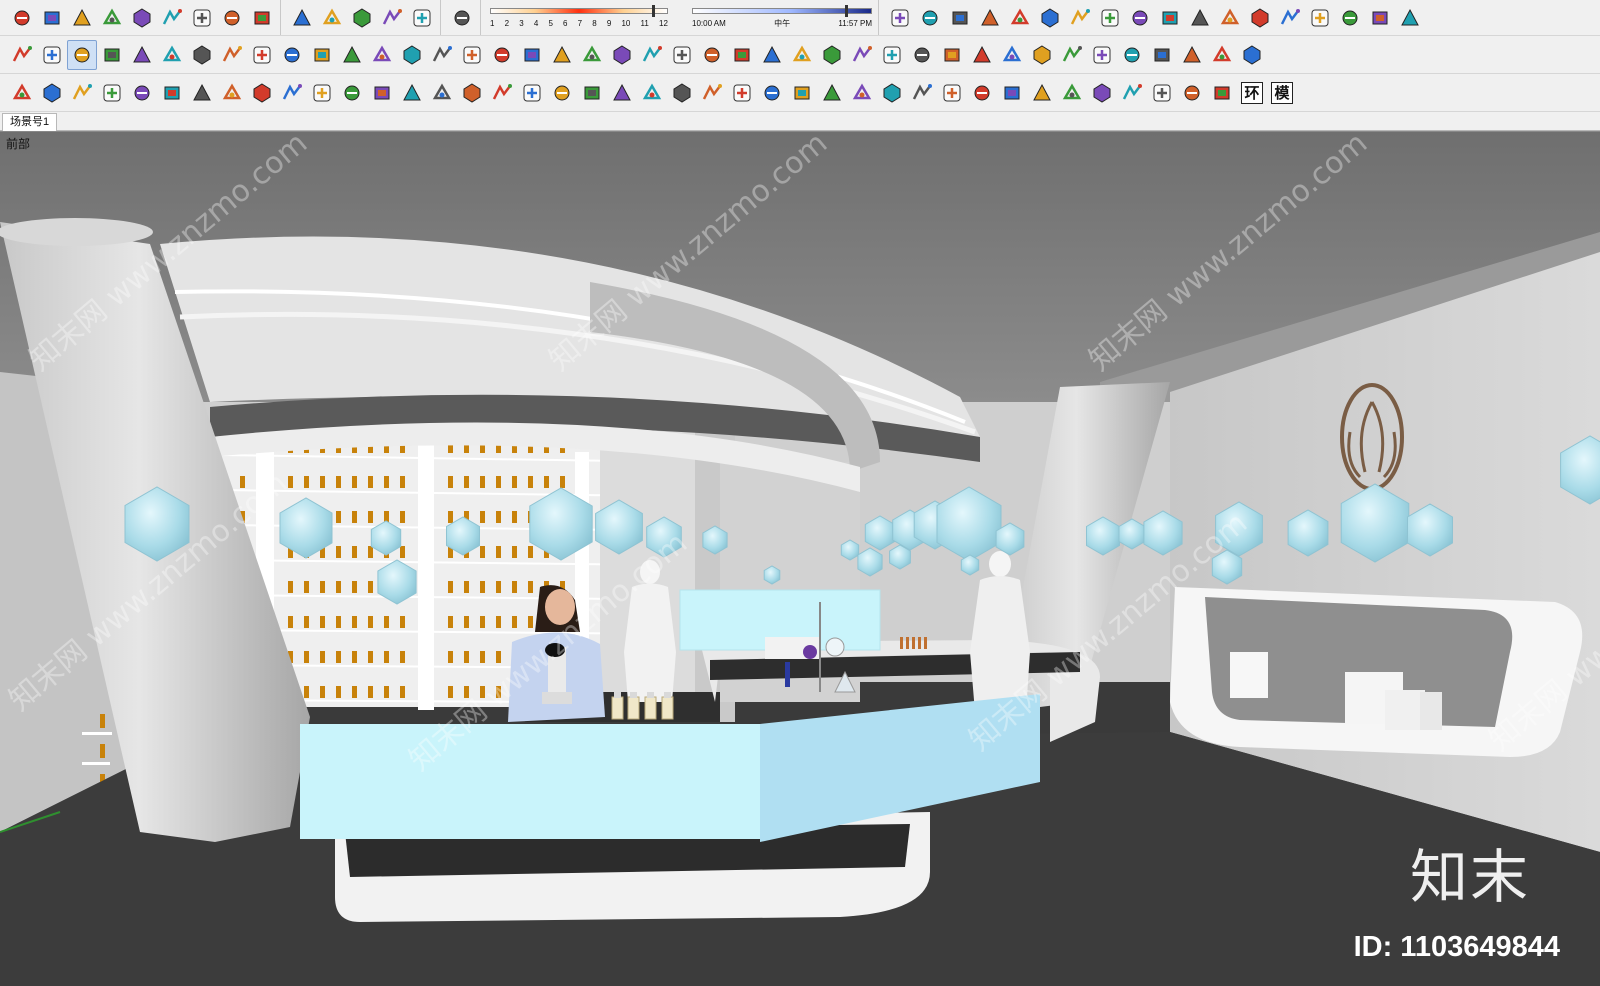 This screenshot has height=986, width=1600. I want to click on pin-button, so click(1042, 55).